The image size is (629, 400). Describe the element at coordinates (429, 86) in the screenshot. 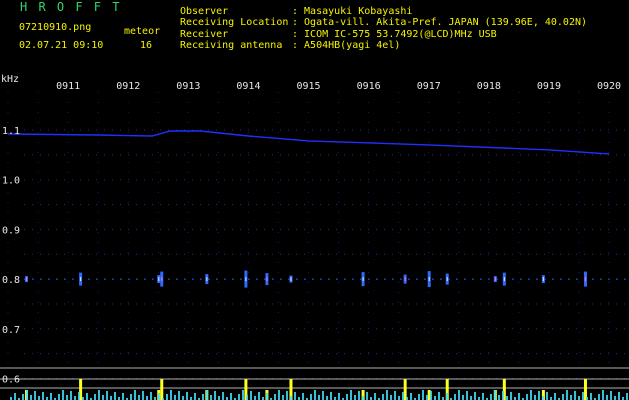

I see `x-tick-label: 0917` at that location.